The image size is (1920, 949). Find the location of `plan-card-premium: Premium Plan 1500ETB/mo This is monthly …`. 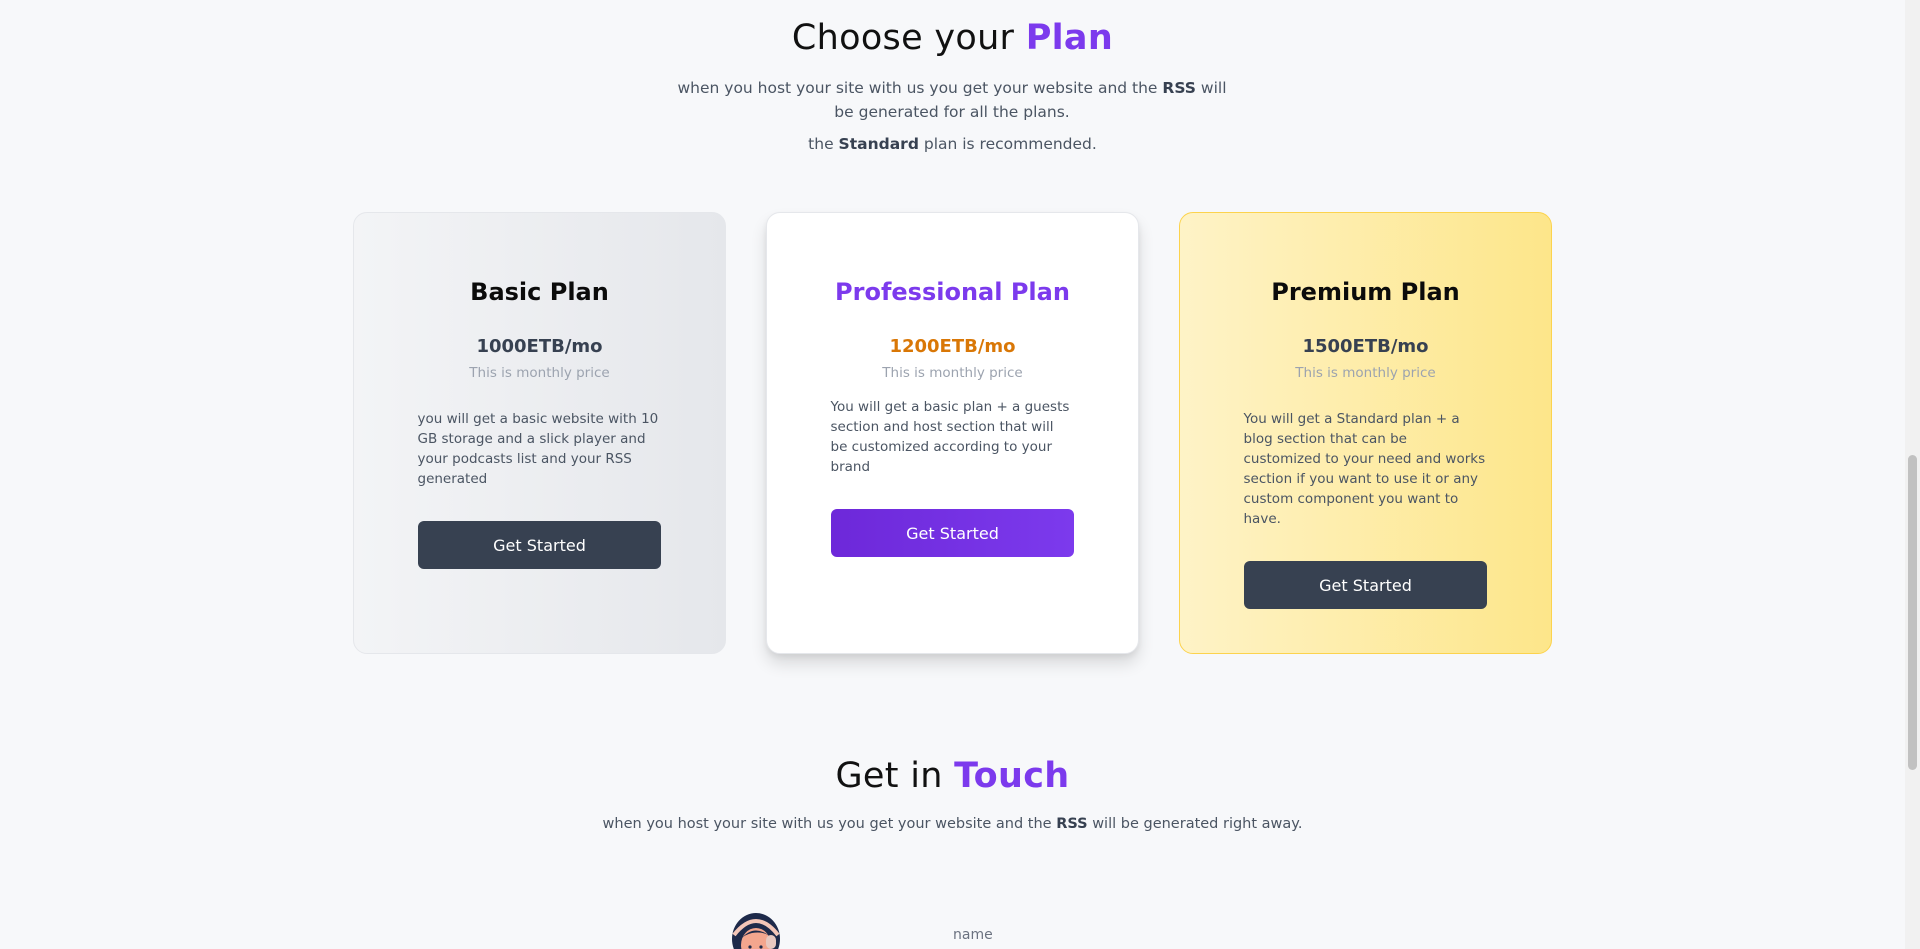

plan-card-premium: Premium Plan 1500ETB/mo This is monthly … is located at coordinates (1365, 433).